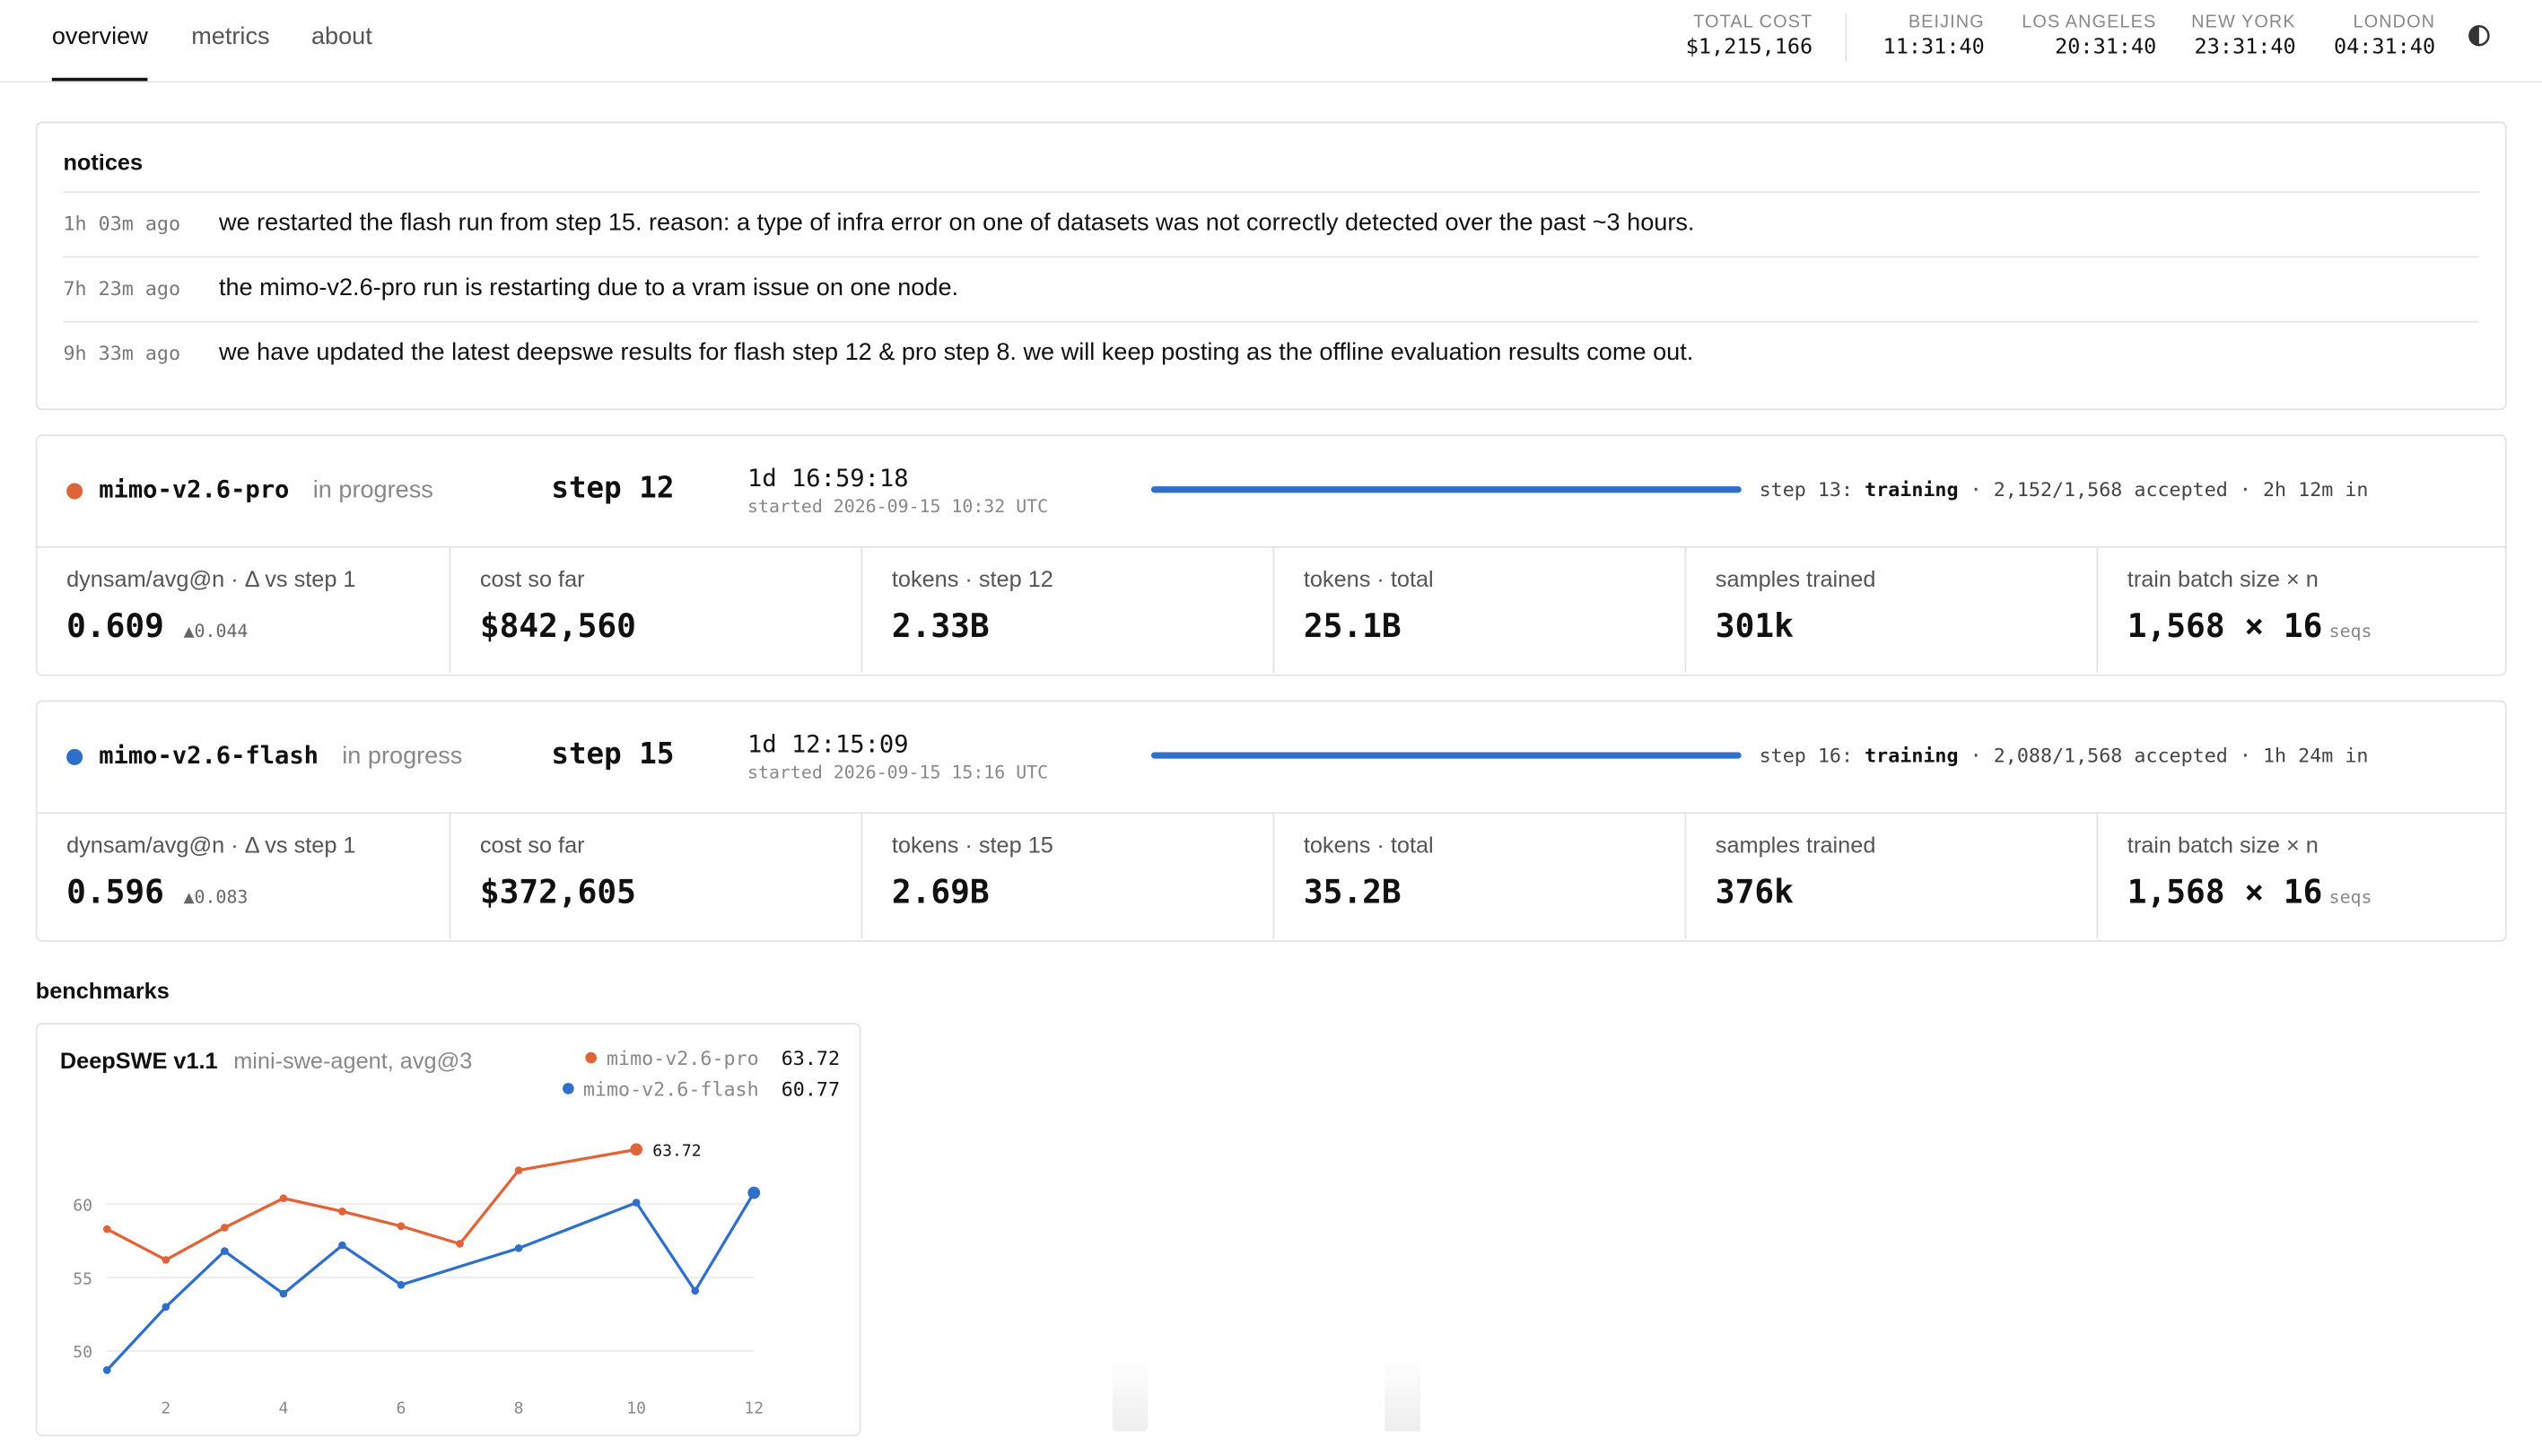 This screenshot has height=1456, width=2542. I want to click on tab-metrics: metrics, so click(230, 40).